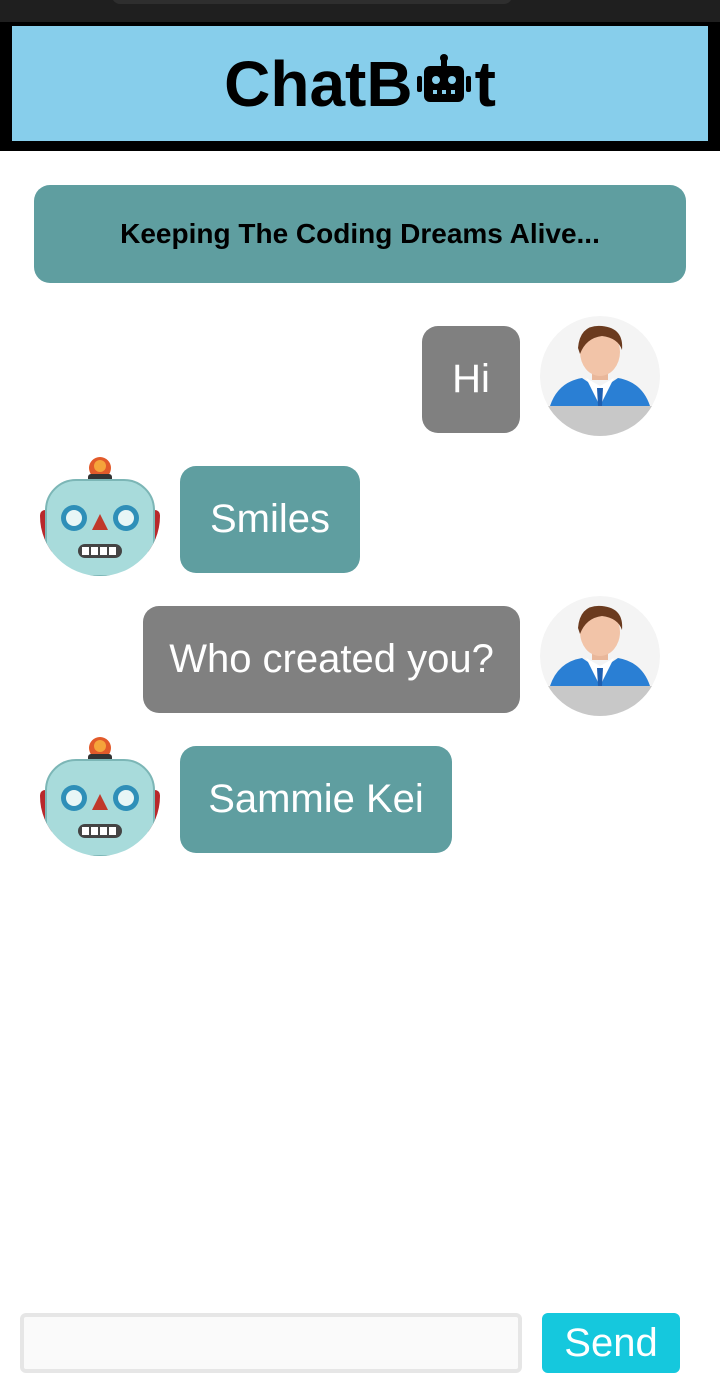 Image resolution: width=720 pixels, height=1373 pixels. What do you see at coordinates (312, 2) in the screenshot?
I see `address-pill` at bounding box center [312, 2].